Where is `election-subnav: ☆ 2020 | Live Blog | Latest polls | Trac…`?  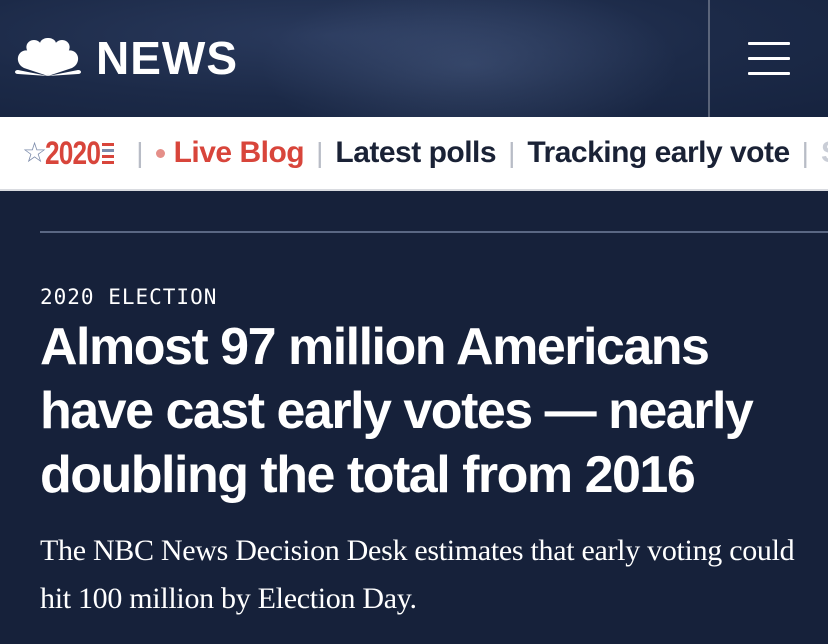
election-subnav: ☆ 2020 | Live Blog | Latest polls | Trac… is located at coordinates (414, 154).